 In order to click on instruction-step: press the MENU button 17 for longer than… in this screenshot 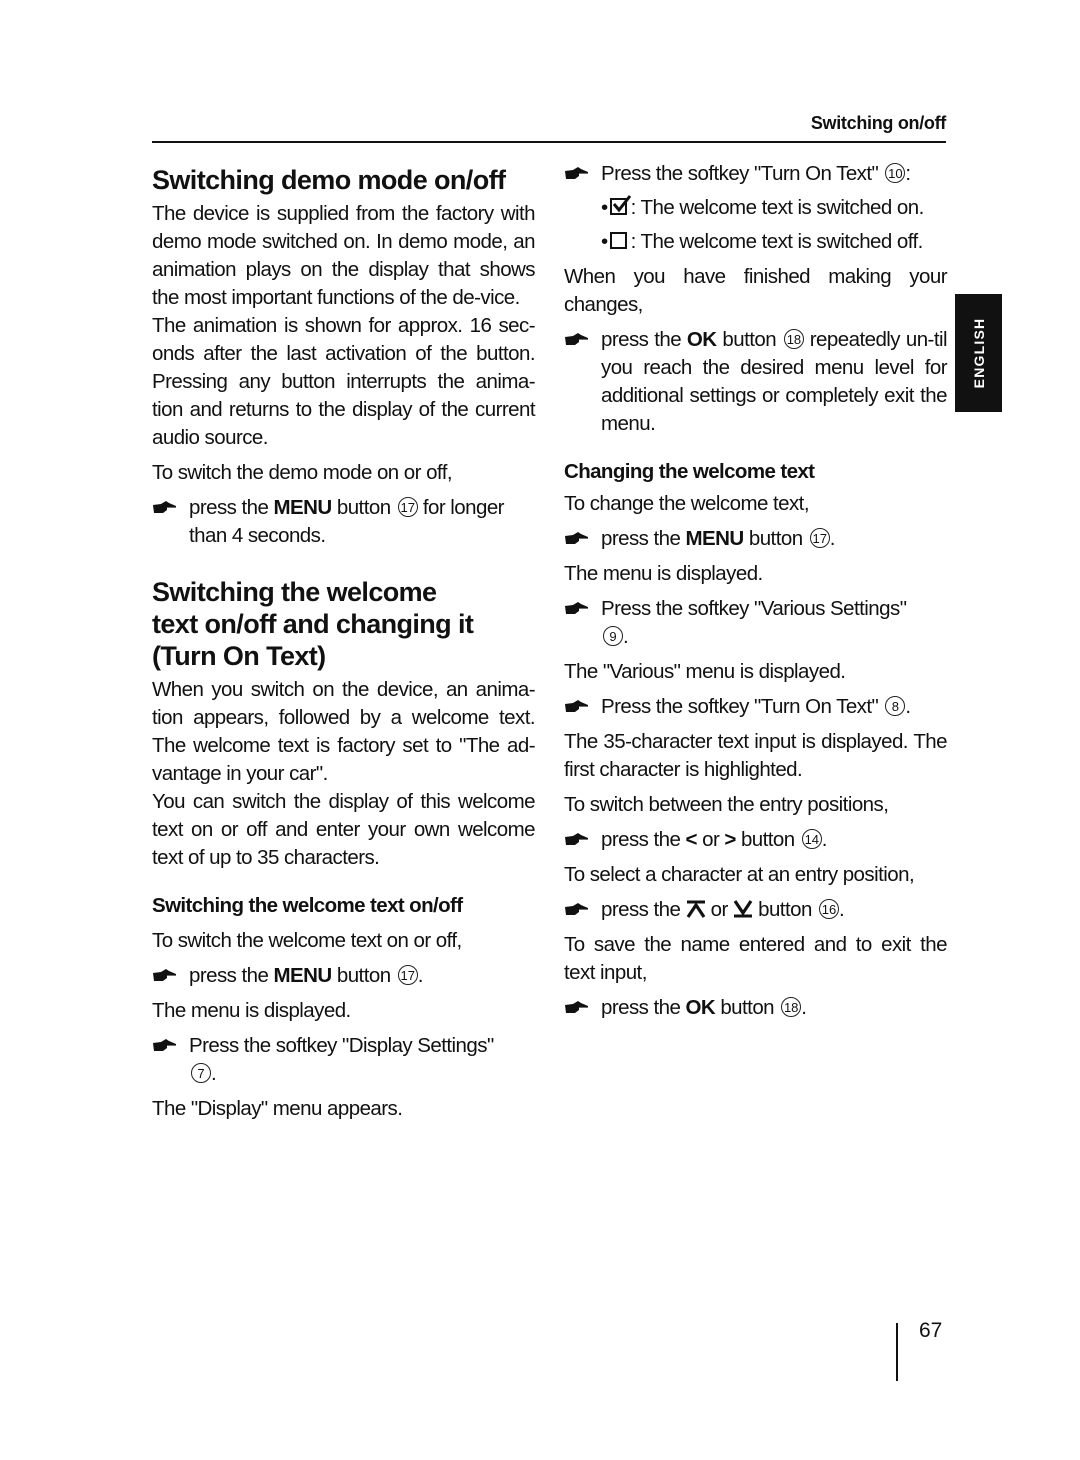, I will do `click(343, 522)`.